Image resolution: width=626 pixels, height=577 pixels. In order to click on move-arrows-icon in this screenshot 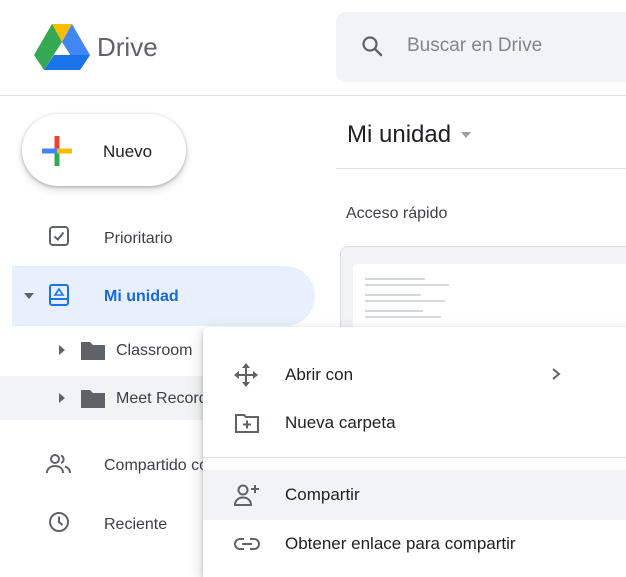, I will do `click(246, 375)`.